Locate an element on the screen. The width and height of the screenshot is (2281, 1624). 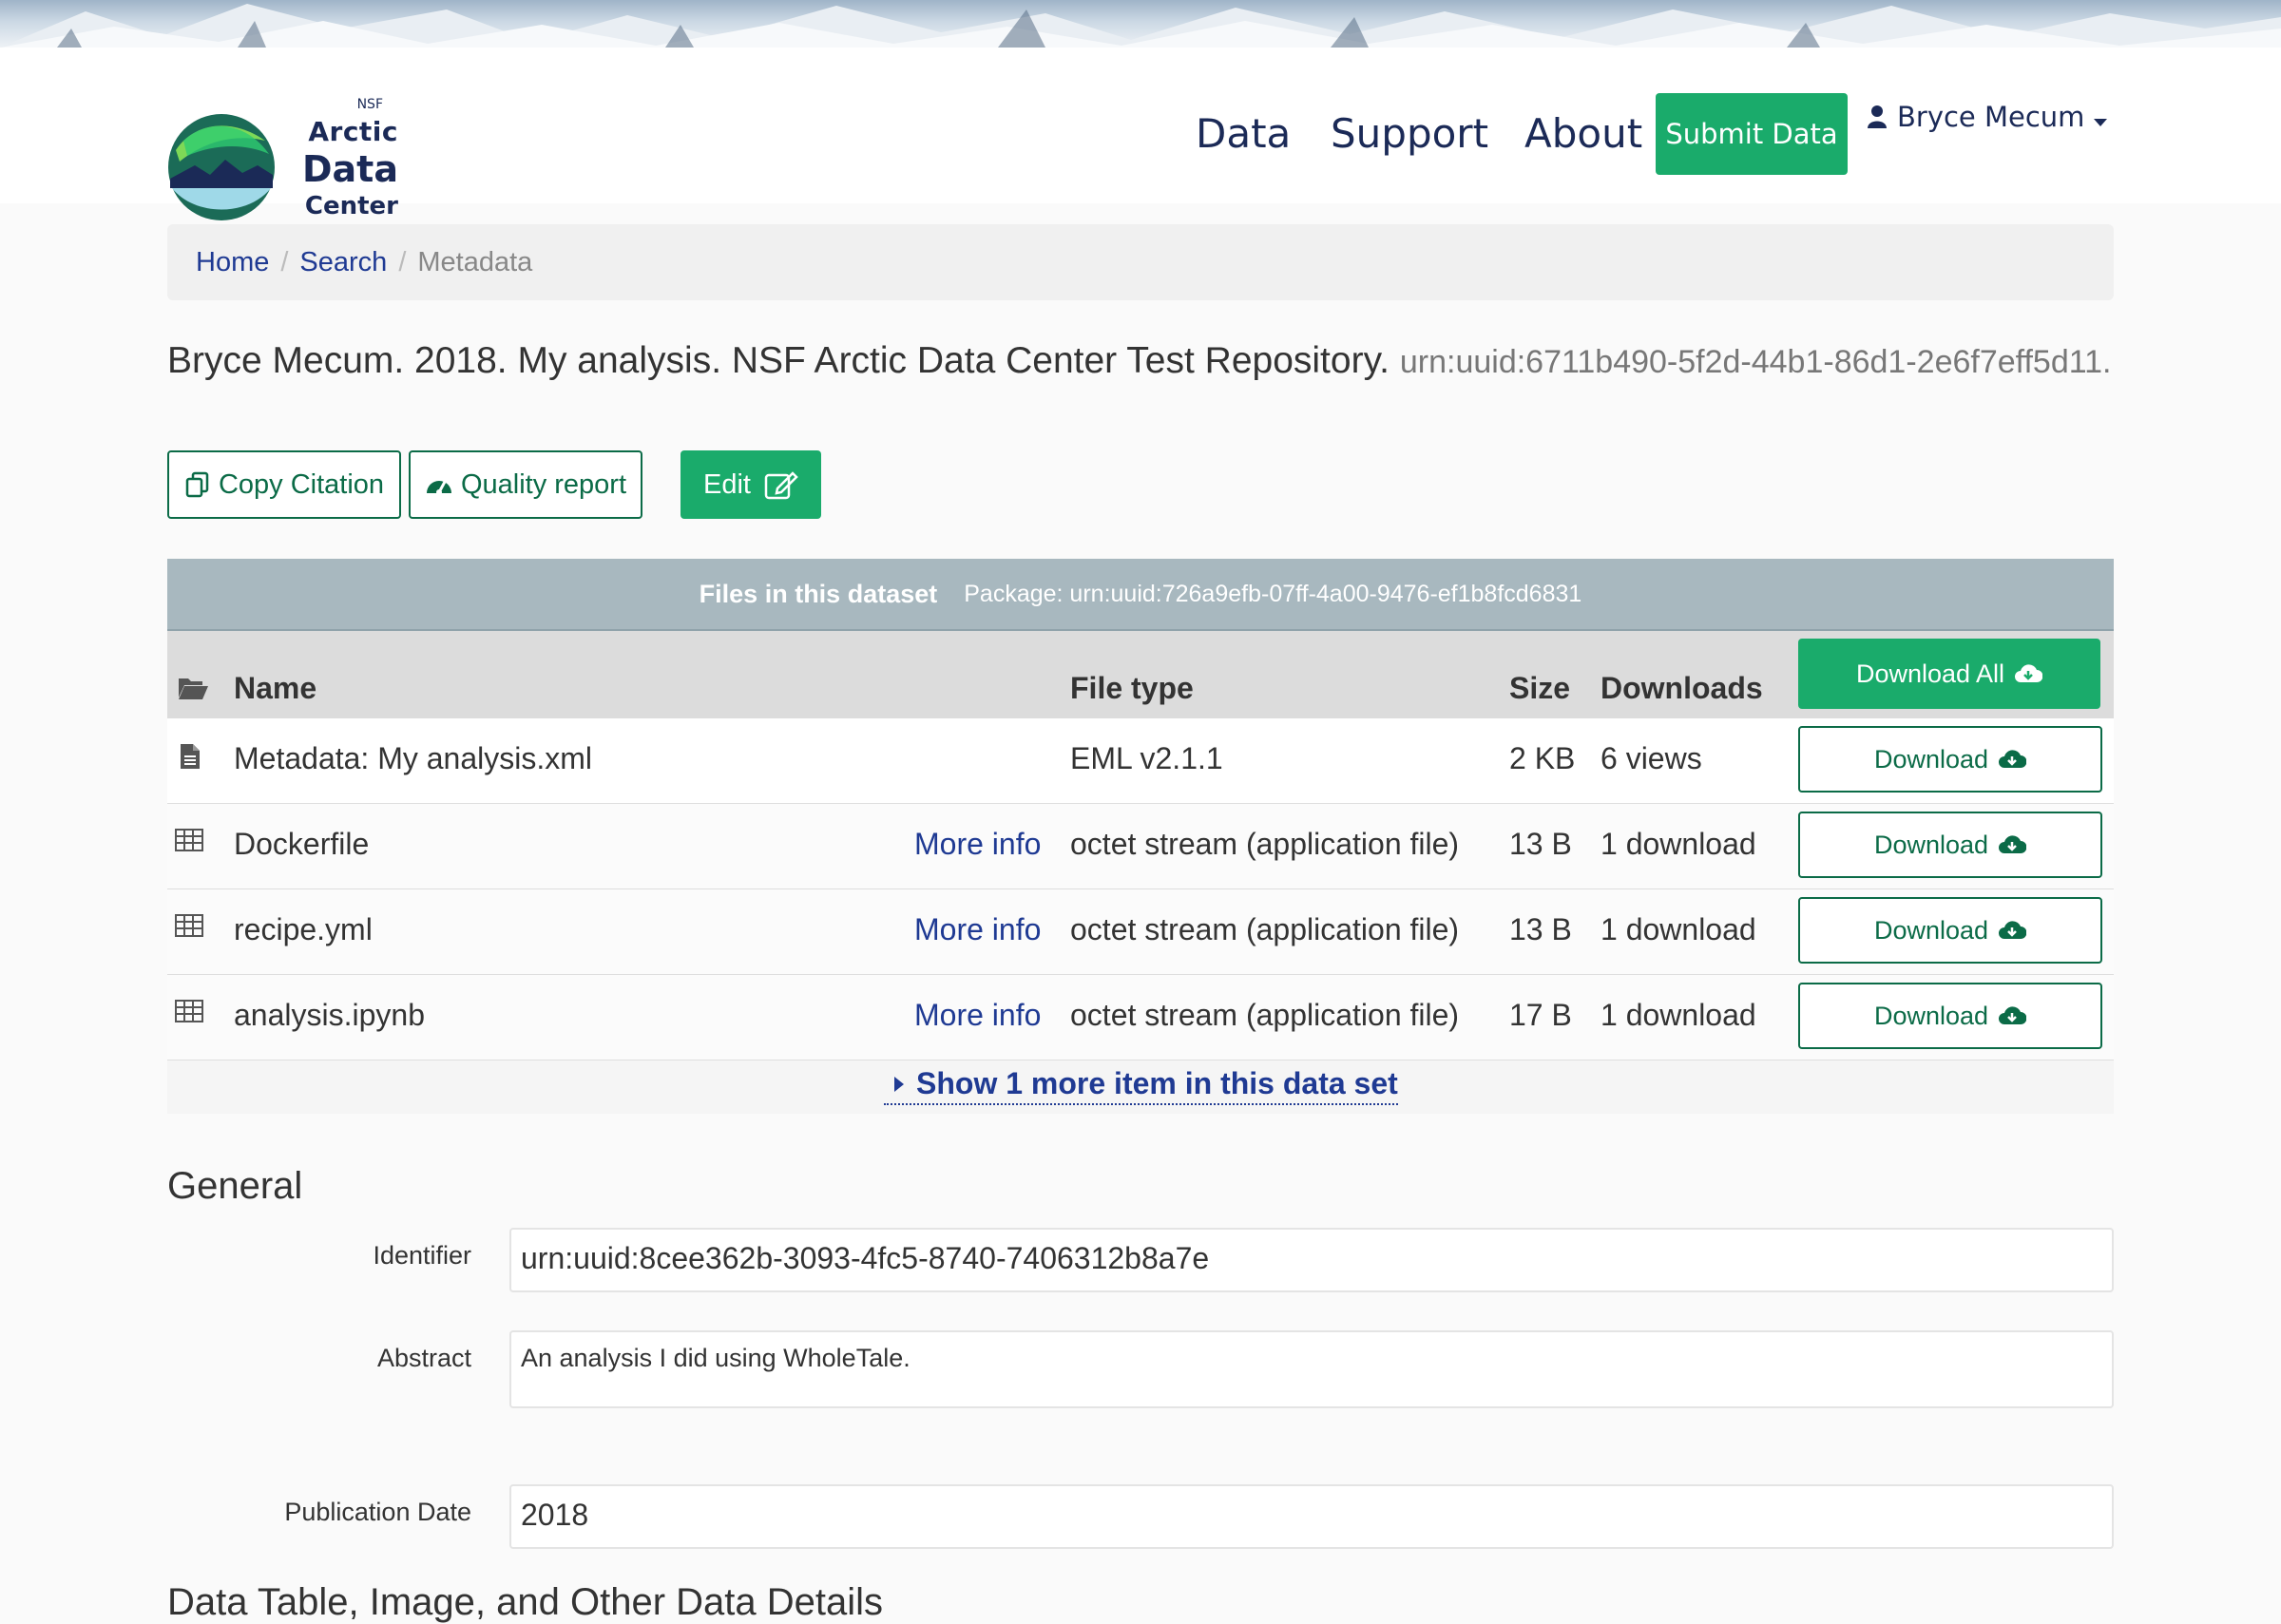
logo-line-arctic: Arctic is located at coordinates (353, 131).